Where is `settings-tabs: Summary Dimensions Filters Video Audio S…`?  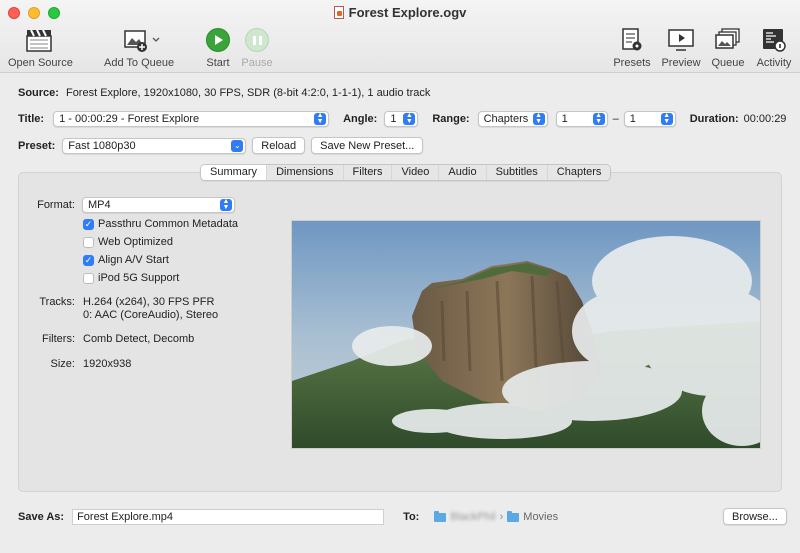 settings-tabs: Summary Dimensions Filters Video Audio S… is located at coordinates (406, 172).